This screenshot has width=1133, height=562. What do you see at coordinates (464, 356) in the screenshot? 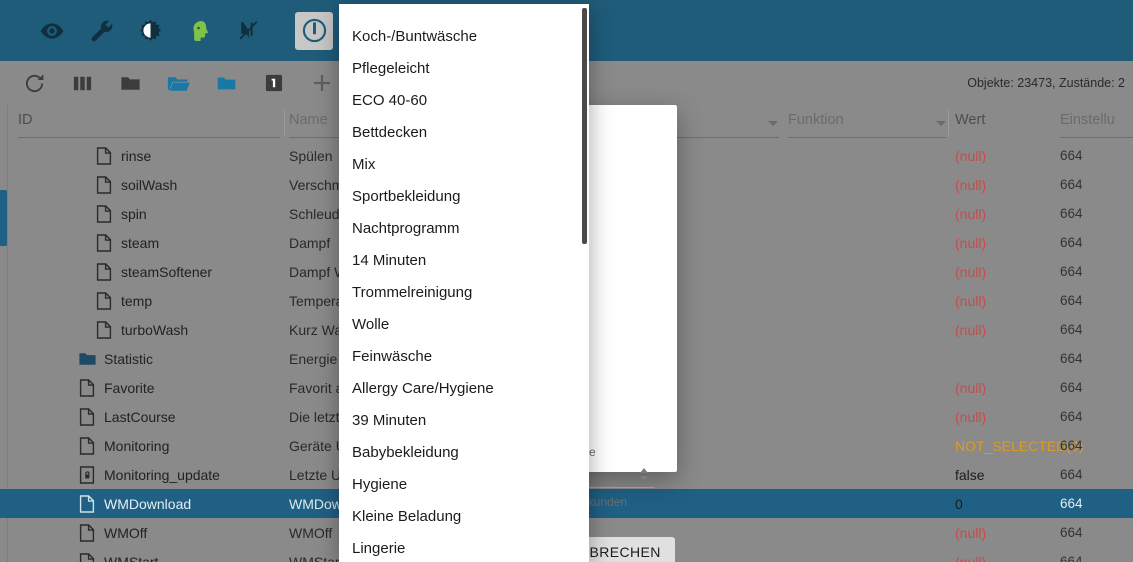
I see `dropdown-item: Feinwäsche` at bounding box center [464, 356].